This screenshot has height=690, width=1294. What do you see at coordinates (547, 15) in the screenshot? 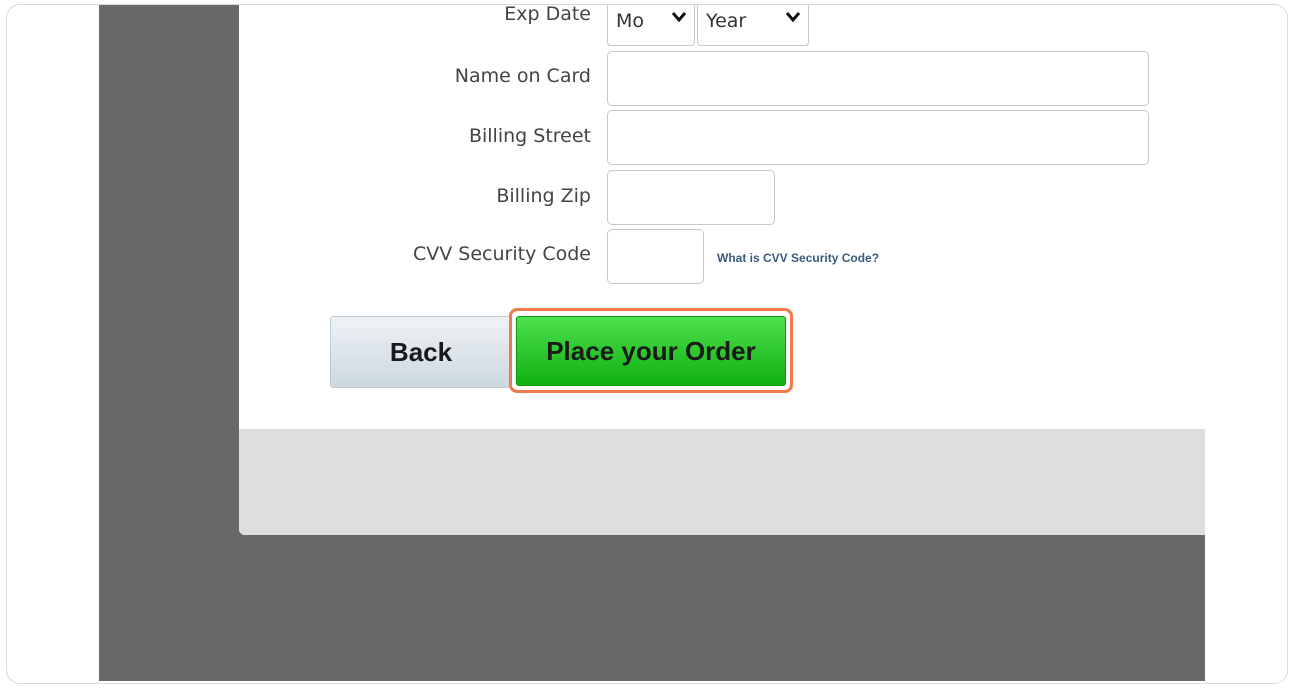
I see `exp-date-label: Exp Date` at bounding box center [547, 15].